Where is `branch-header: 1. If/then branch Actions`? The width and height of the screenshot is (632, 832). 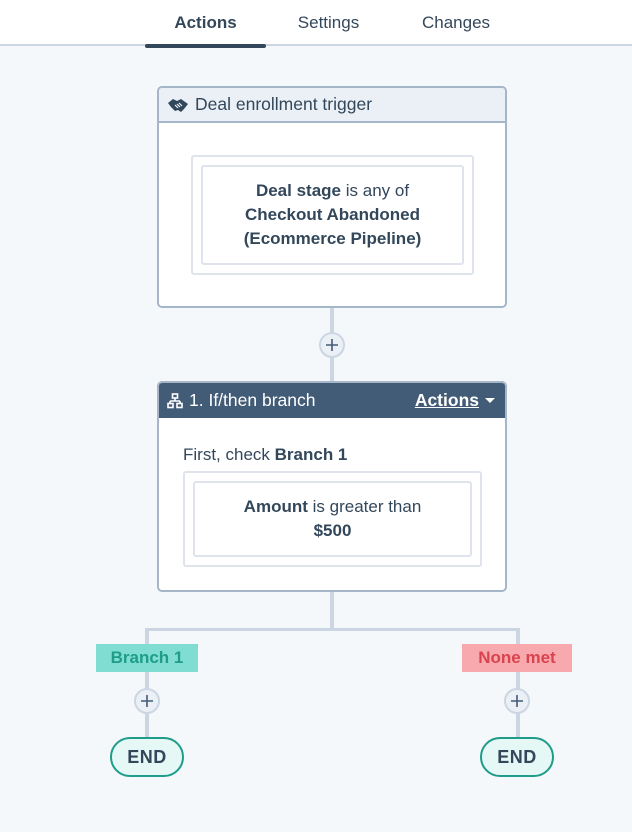
branch-header: 1. If/then branch Actions is located at coordinates (332, 400).